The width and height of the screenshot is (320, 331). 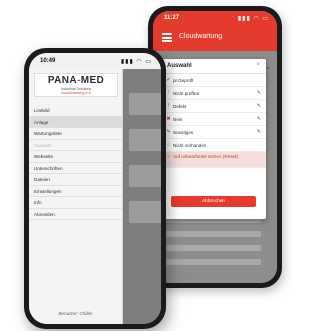 What do you see at coordinates (95, 61) in the screenshot?
I see `status-bar: 10:49 ▮▮▮ ◠ ▭` at bounding box center [95, 61].